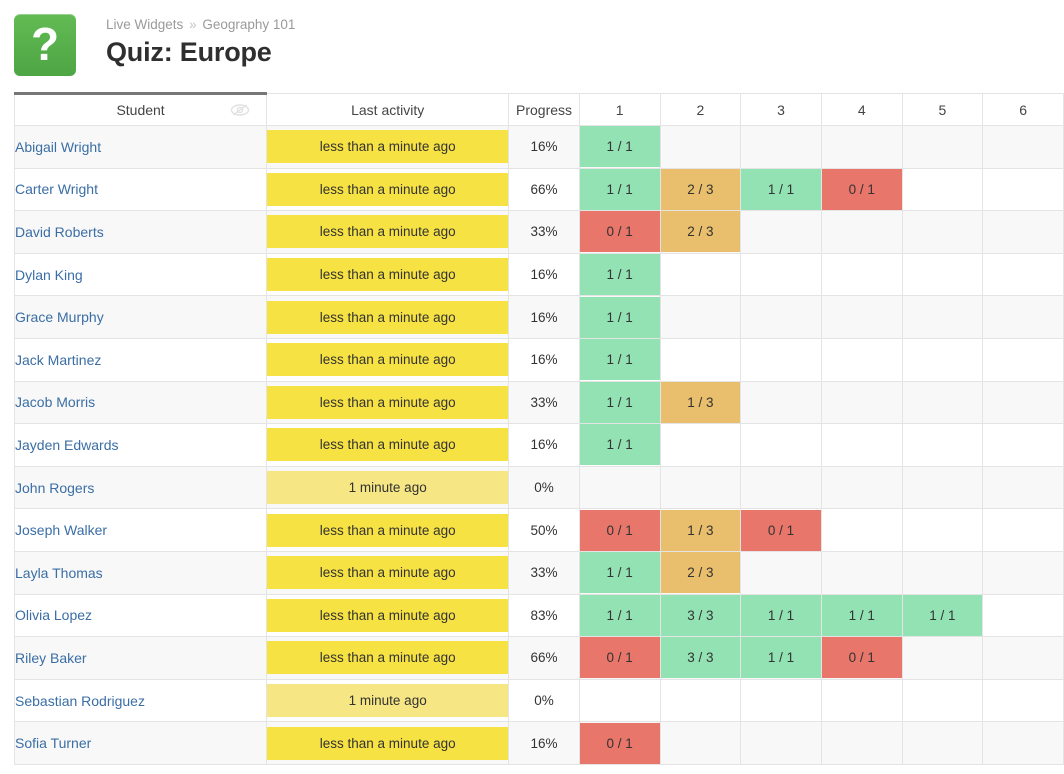  Describe the element at coordinates (67, 445) in the screenshot. I see `student-link: Jayden Edwards` at that location.